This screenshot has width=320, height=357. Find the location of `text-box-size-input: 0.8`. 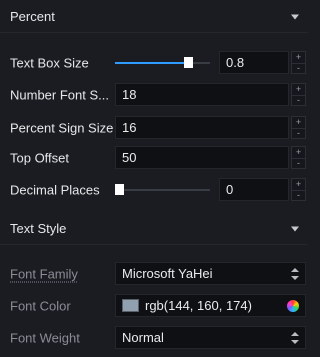

text-box-size-input: 0.8 is located at coordinates (254, 62).